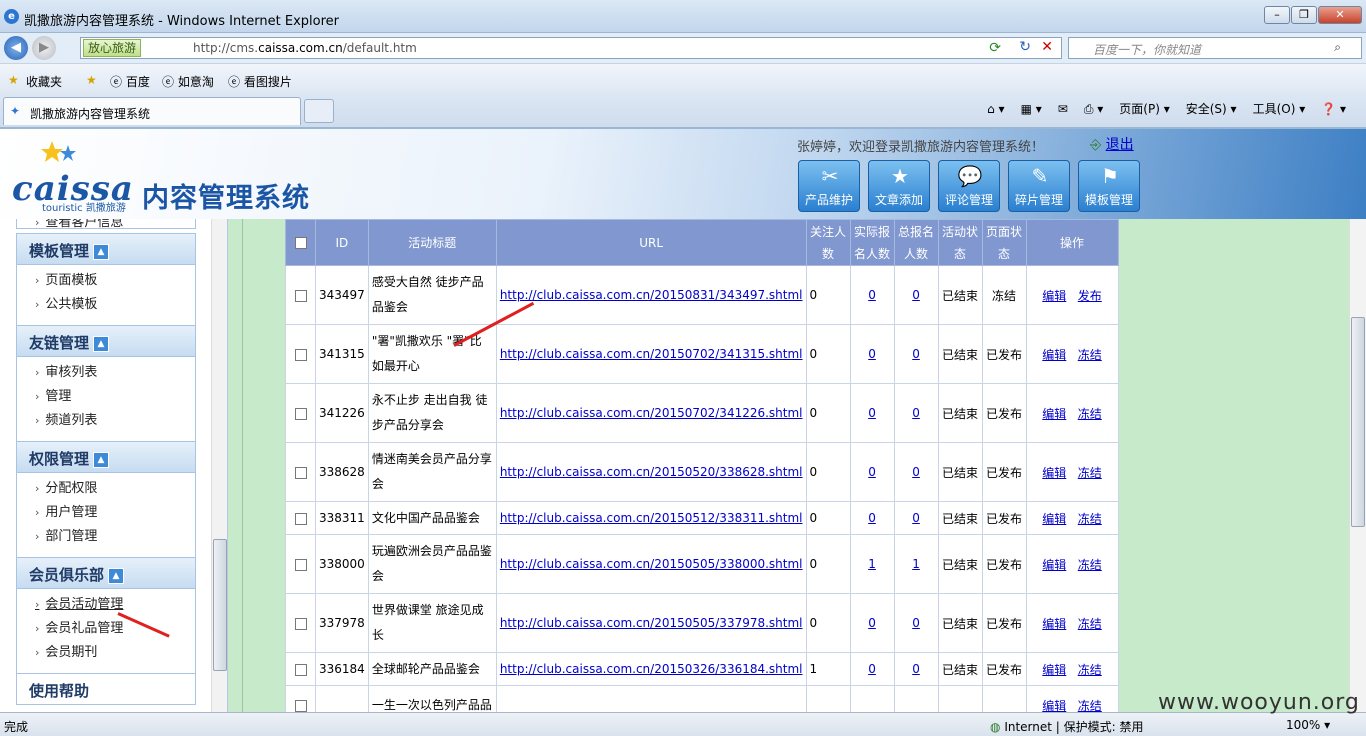  I want to click on sidebar-item-page-template: 页面模板, so click(115, 281).